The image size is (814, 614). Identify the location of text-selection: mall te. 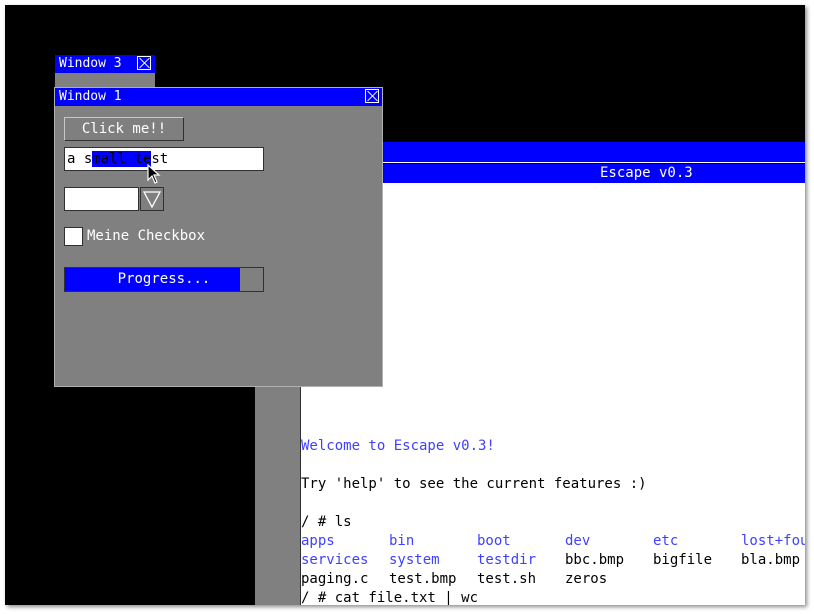
(122, 159).